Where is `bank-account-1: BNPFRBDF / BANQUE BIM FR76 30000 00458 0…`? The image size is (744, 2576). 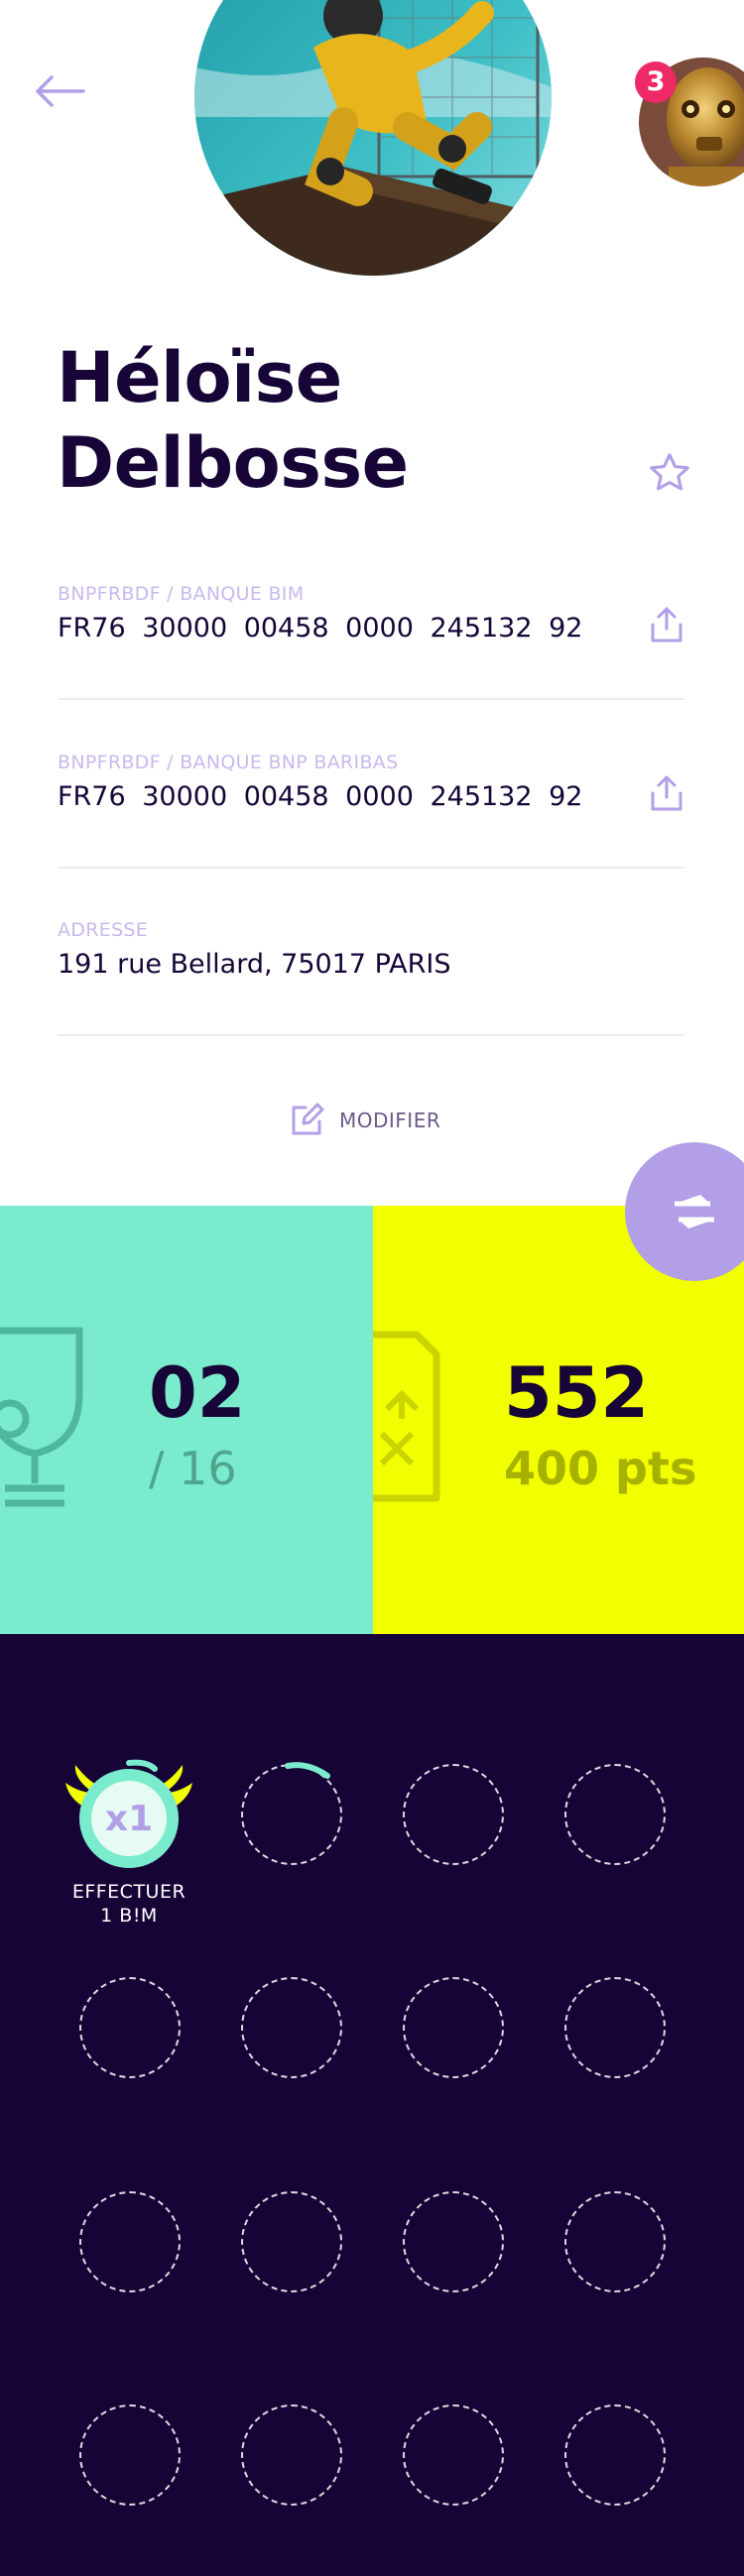 bank-account-1: BNPFRBDF / BANQUE BIM FR76 30000 00458 0… is located at coordinates (371, 614).